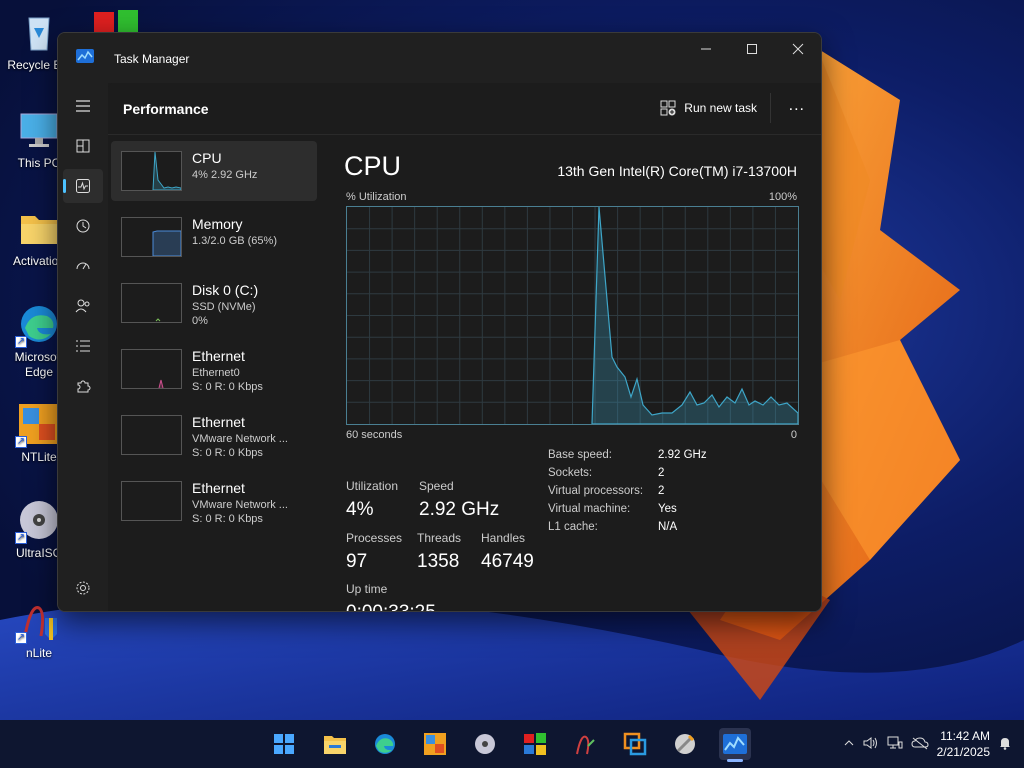 The image size is (1024, 768). What do you see at coordinates (227, 387) in the screenshot?
I see `perf-item-detail-2: S: 0 R: 0 Kbps` at bounding box center [227, 387].